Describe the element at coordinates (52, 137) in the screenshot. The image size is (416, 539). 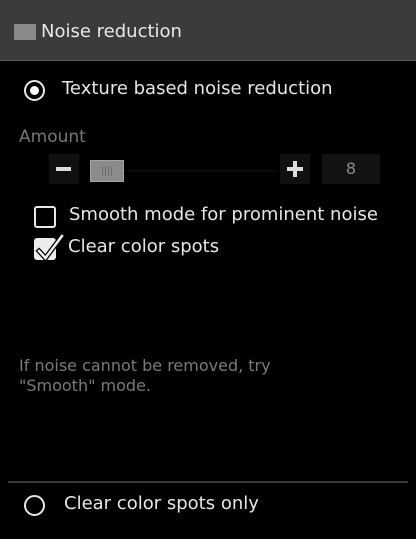
I see `amount-label: Amount` at that location.